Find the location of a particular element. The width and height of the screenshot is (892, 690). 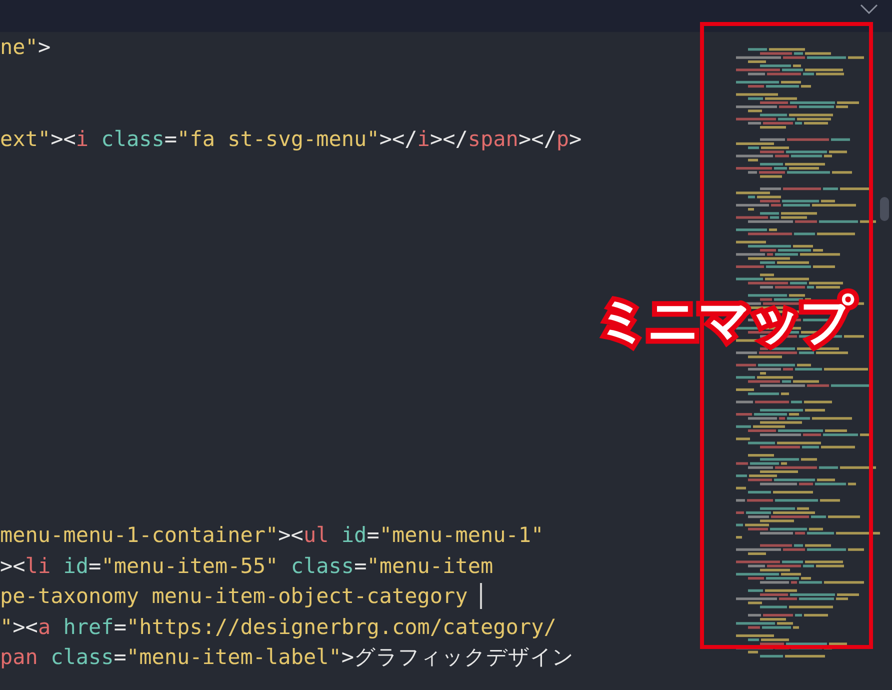

code-line: menu-menu-1-container"><ul id="menu-menu-1" is located at coordinates (272, 536).